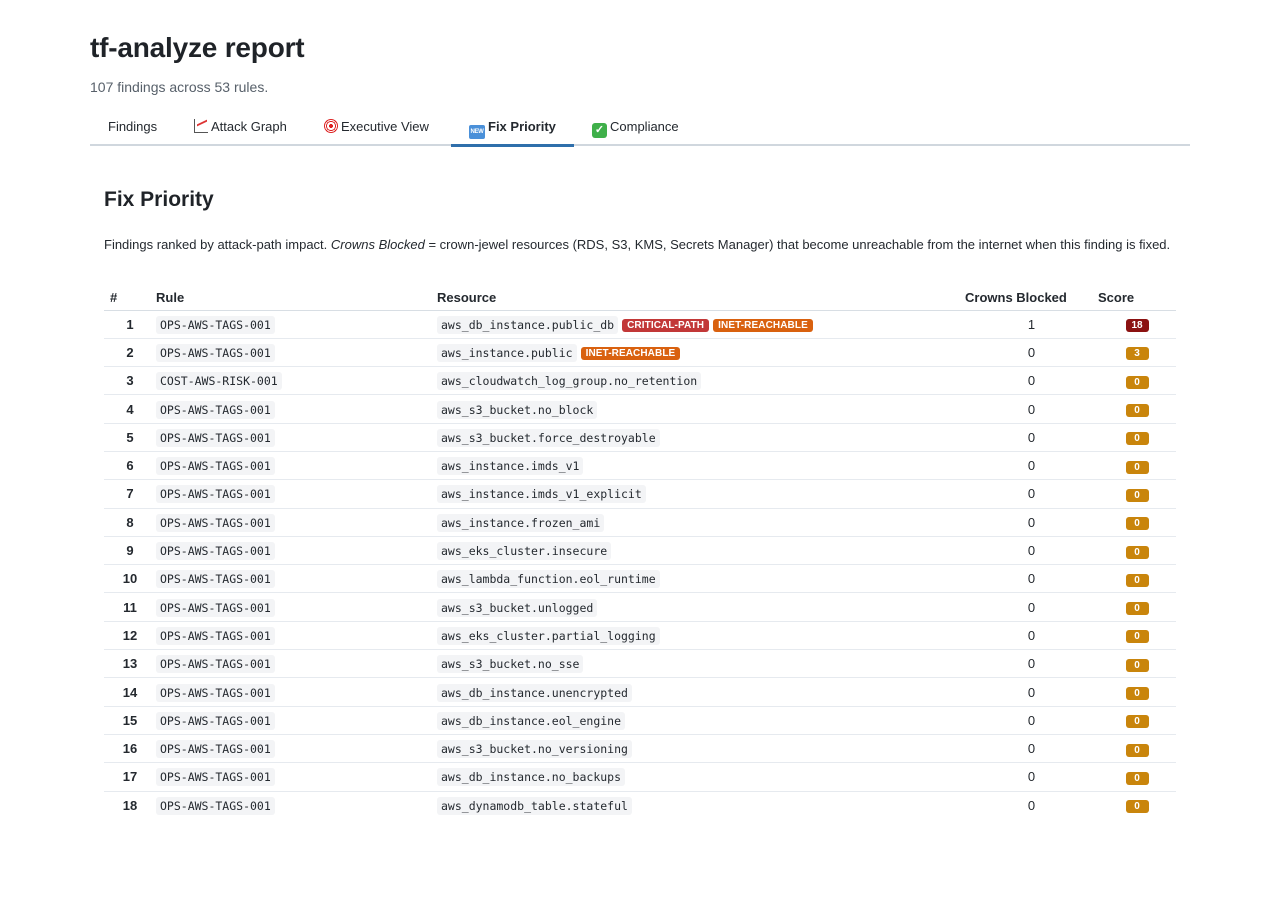 This screenshot has height=900, width=1280. Describe the element at coordinates (524, 551) in the screenshot. I see `resource-address: aws_eks_cluster.insecure` at that location.